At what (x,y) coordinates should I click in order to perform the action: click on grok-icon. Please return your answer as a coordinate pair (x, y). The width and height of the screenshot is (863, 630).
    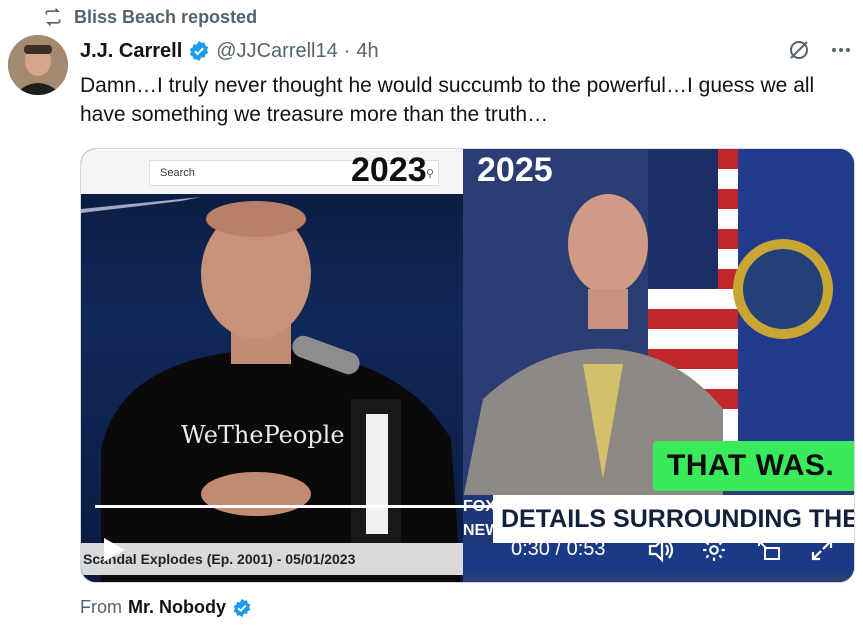
    Looking at the image, I should click on (799, 50).